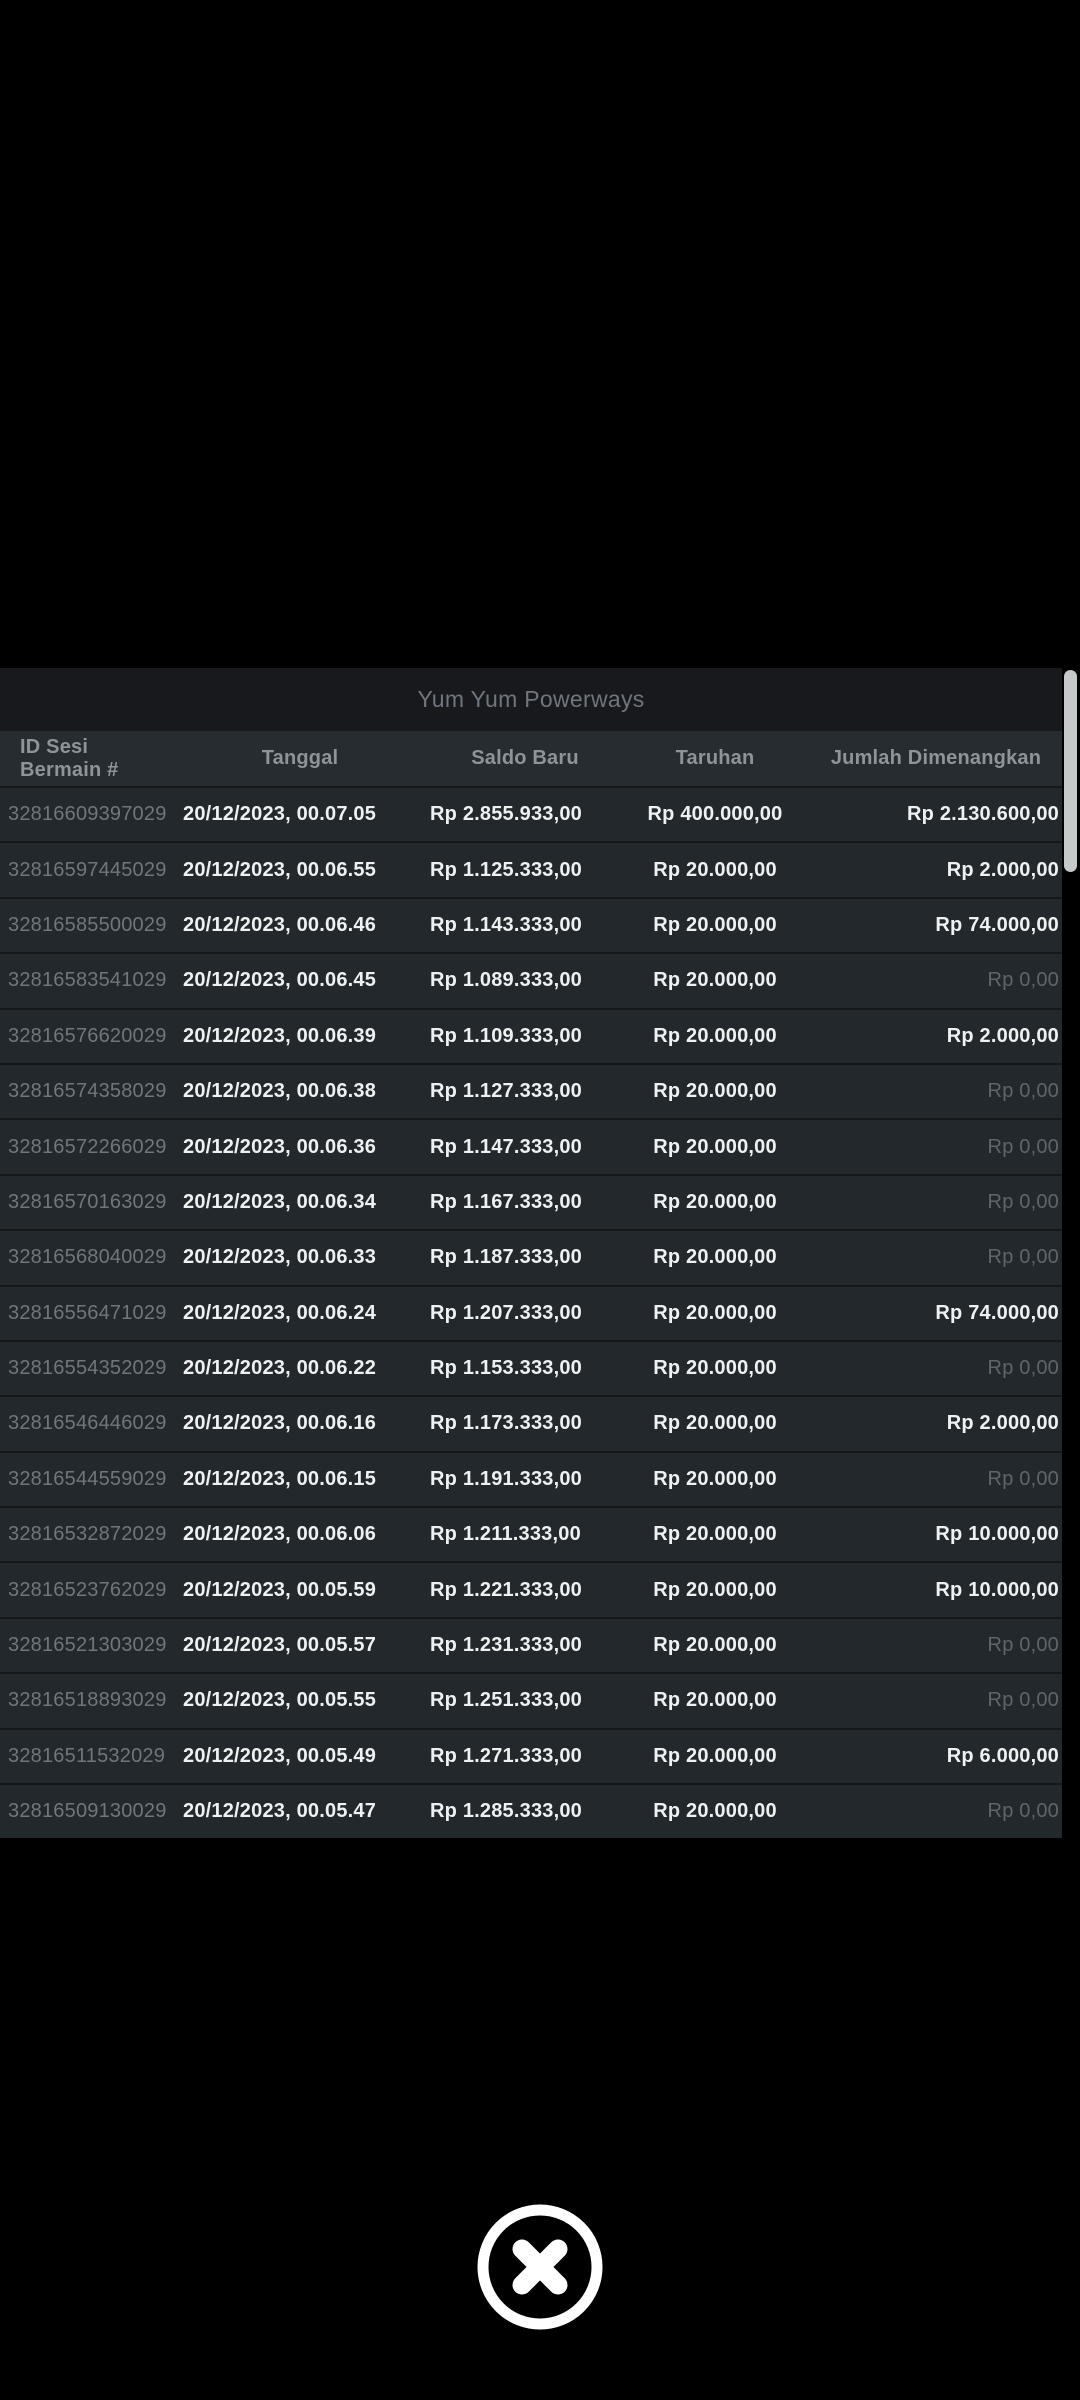 This screenshot has height=2400, width=1080. I want to click on new-balance-cell: Rp 1.153.333,00, so click(506, 1368).